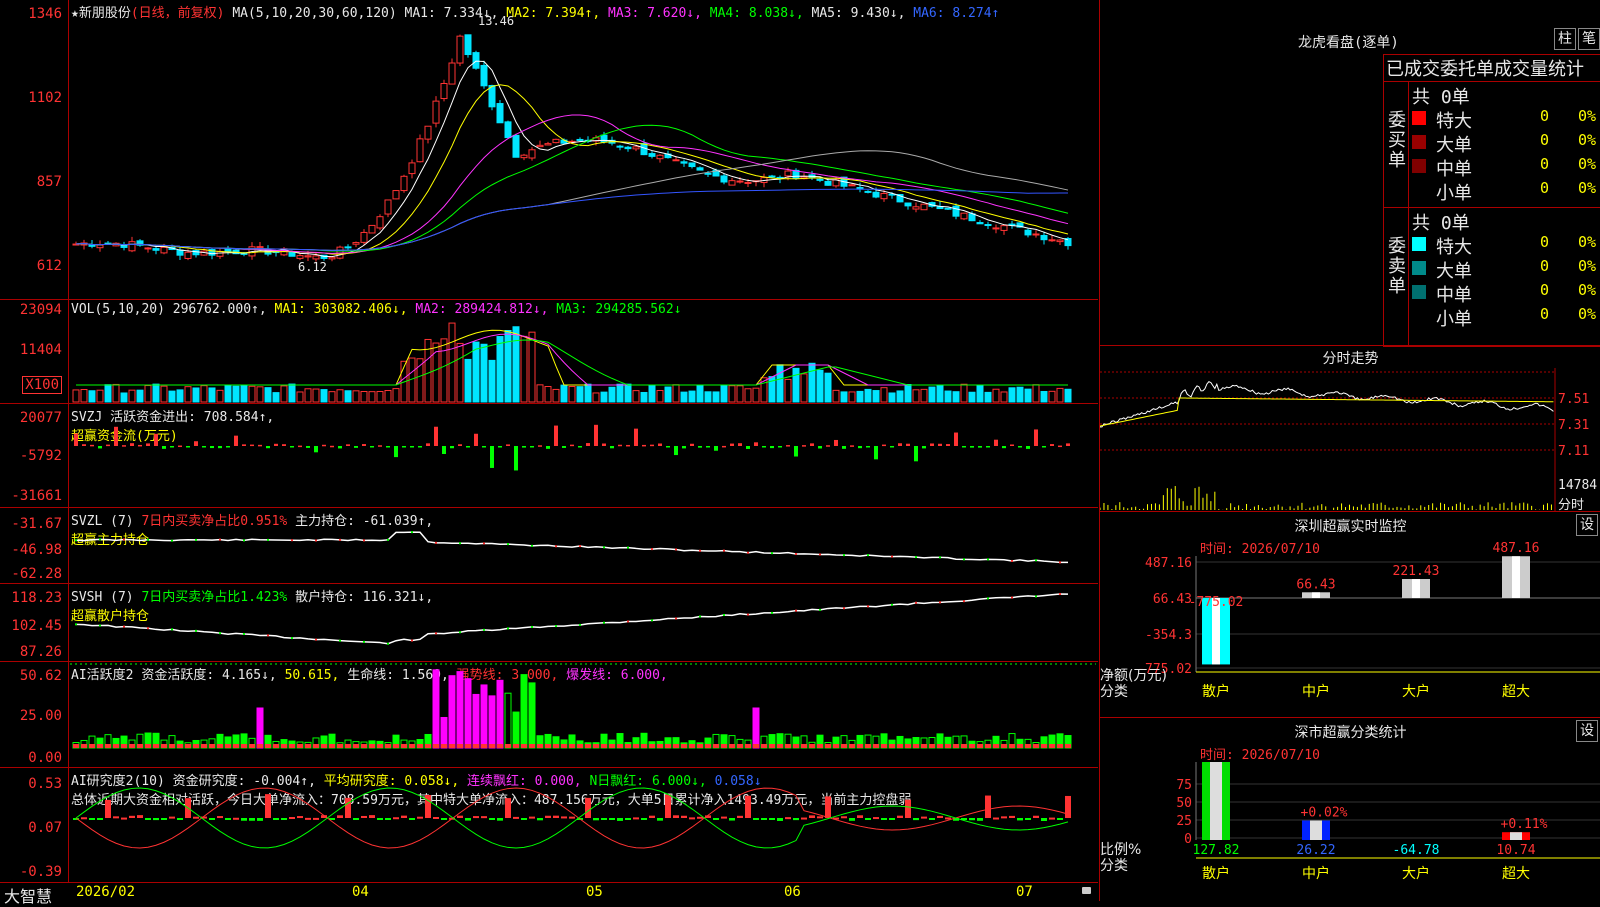 Image resolution: width=1600 pixels, height=907 pixels. What do you see at coordinates (1086, 890) in the screenshot?
I see `lock-icon` at bounding box center [1086, 890].